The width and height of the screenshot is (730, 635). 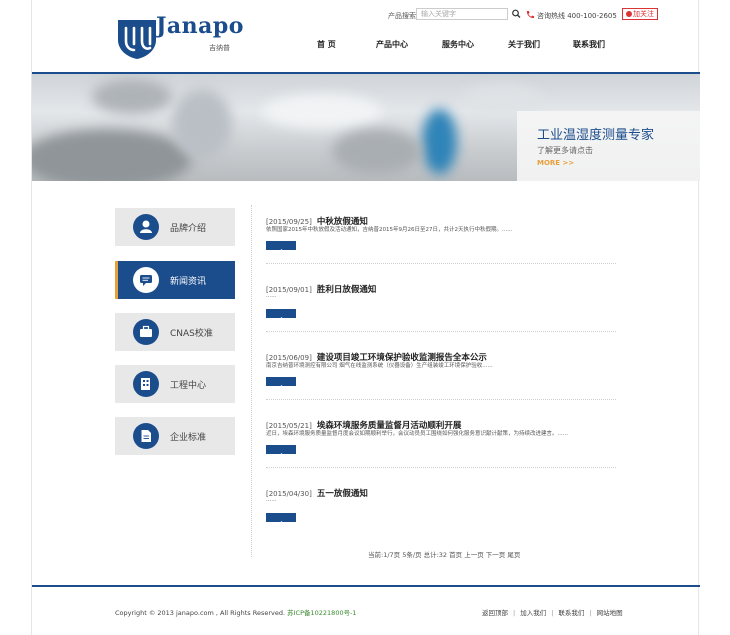 What do you see at coordinates (366, 586) in the screenshot?
I see `footer-divider` at bounding box center [366, 586].